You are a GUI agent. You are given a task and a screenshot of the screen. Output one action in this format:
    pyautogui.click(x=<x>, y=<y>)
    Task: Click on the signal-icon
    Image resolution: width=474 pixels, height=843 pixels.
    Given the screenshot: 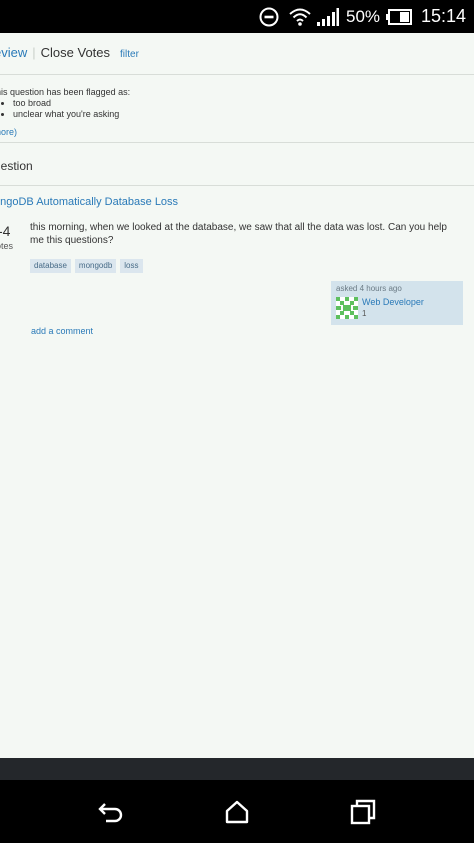 What is the action you would take?
    pyautogui.click(x=328, y=16)
    